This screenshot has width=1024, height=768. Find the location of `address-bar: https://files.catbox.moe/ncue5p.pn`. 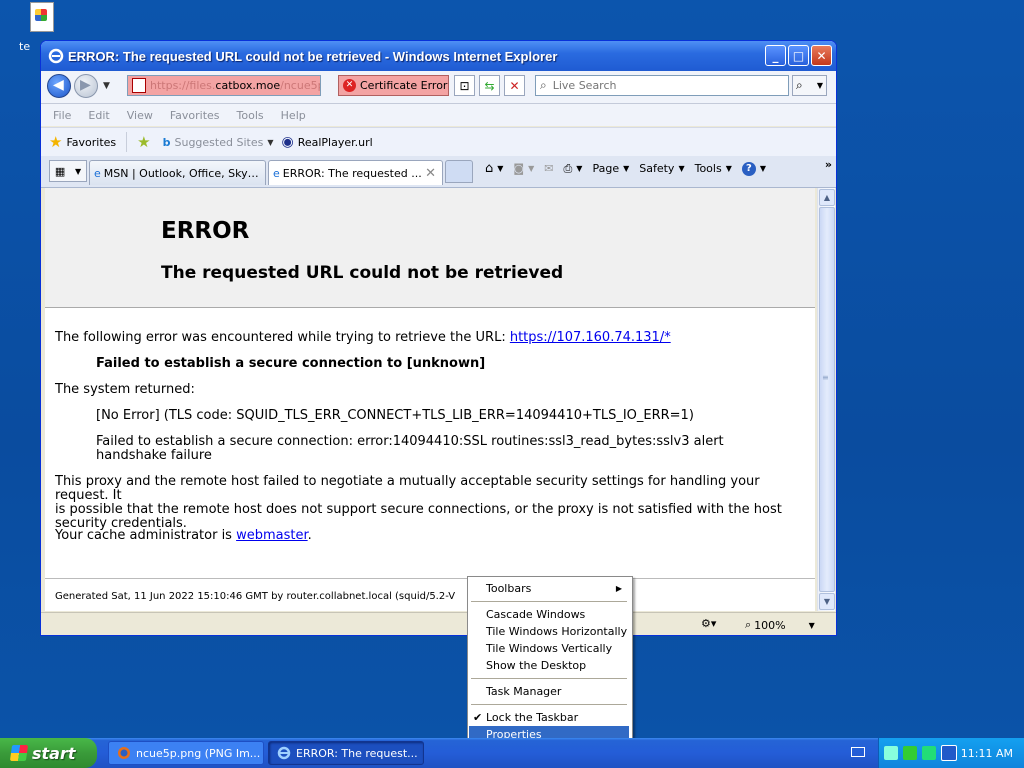

address-bar: https://files.catbox.moe/ncue5p.pn is located at coordinates (224, 85).